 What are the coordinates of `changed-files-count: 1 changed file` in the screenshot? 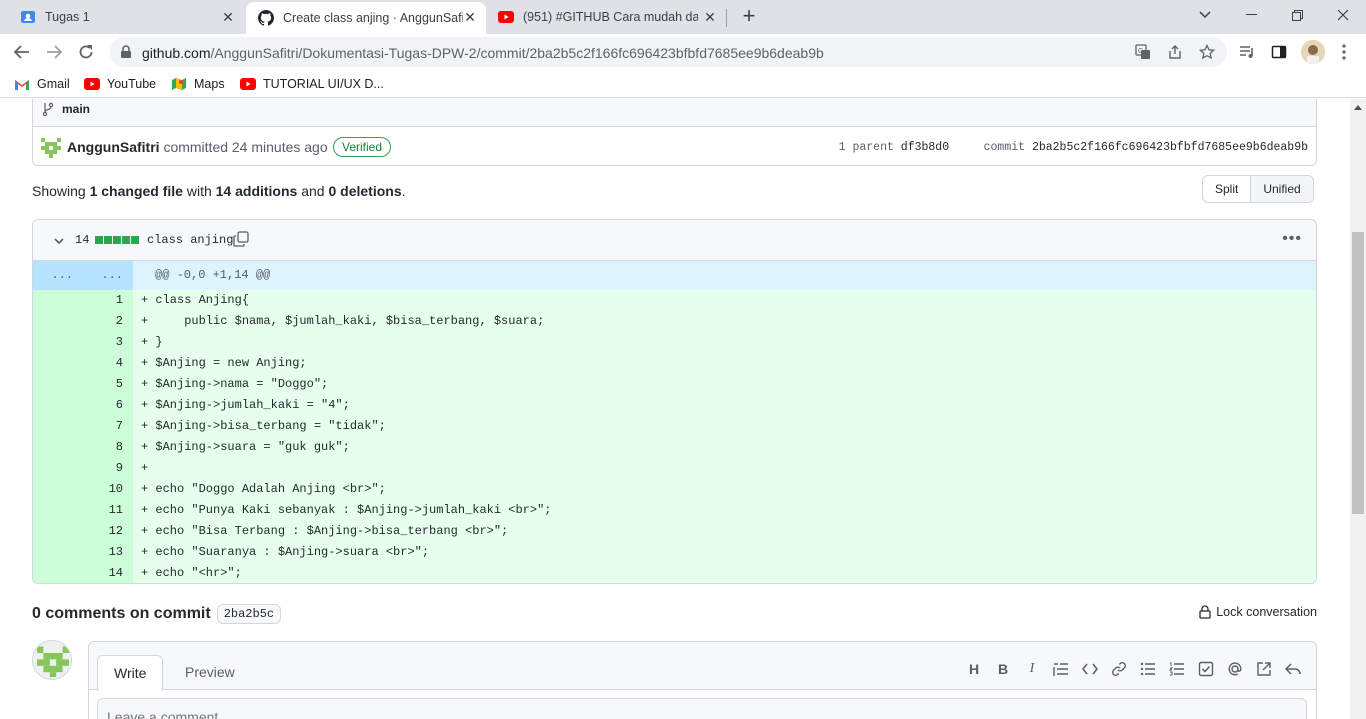 It's located at (136, 191).